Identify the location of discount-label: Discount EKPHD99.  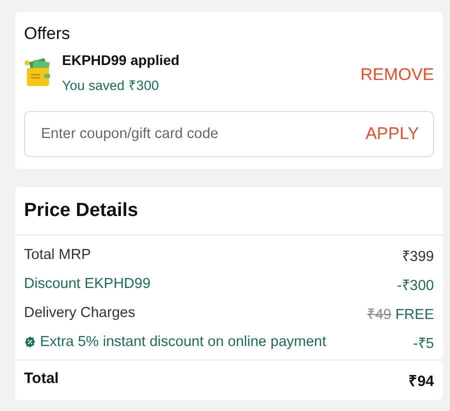
(87, 284).